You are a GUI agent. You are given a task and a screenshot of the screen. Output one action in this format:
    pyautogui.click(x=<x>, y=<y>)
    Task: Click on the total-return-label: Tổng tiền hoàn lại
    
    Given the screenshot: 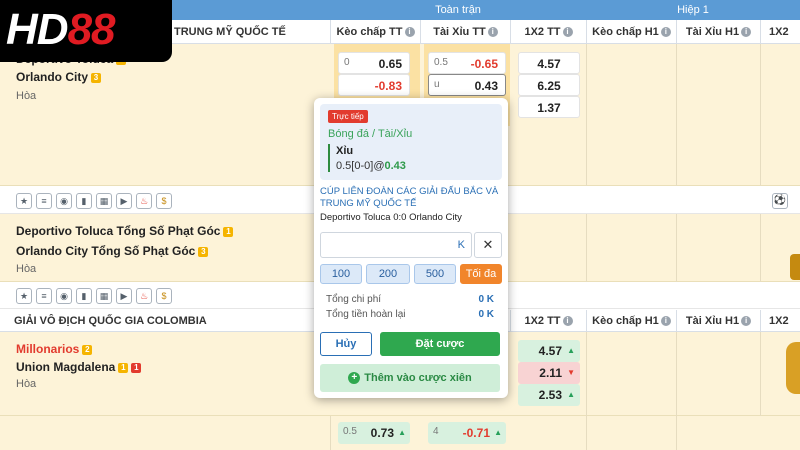 What is the action you would take?
    pyautogui.click(x=366, y=314)
    